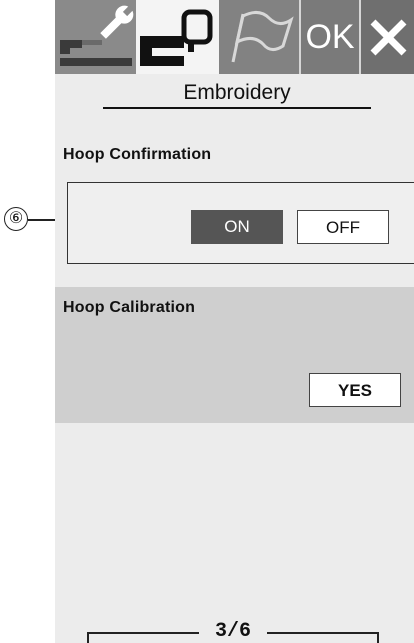 Image resolution: width=414 pixels, height=643 pixels. I want to click on hoop-calibration-yes-button: YES, so click(355, 390).